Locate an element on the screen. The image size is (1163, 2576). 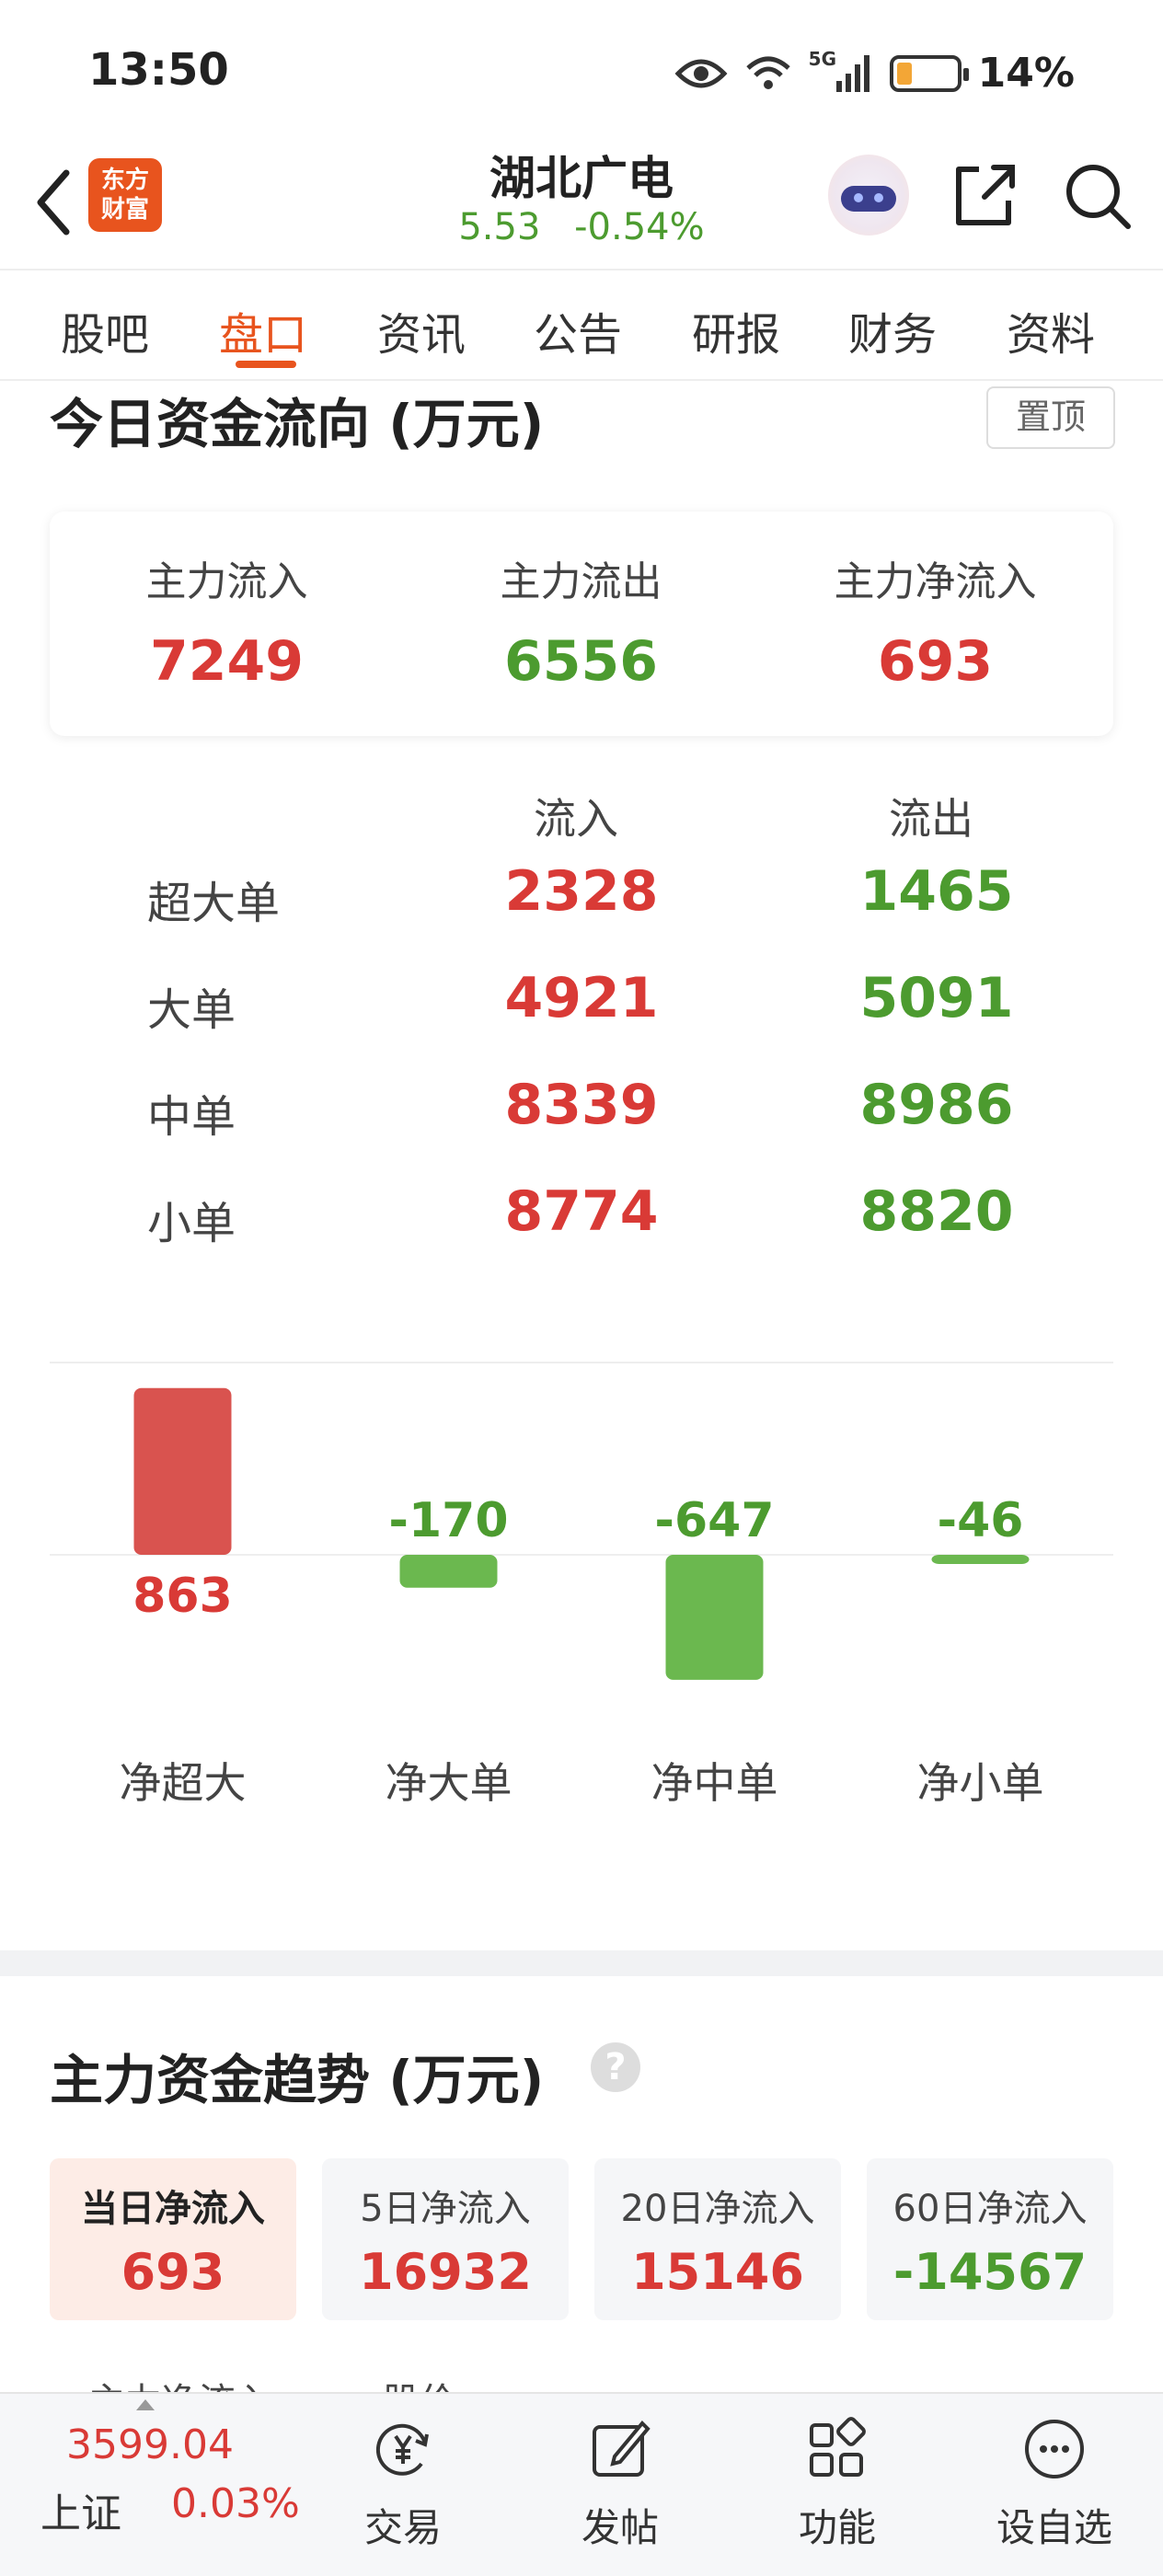
question-icon: ? is located at coordinates (615, 2067).